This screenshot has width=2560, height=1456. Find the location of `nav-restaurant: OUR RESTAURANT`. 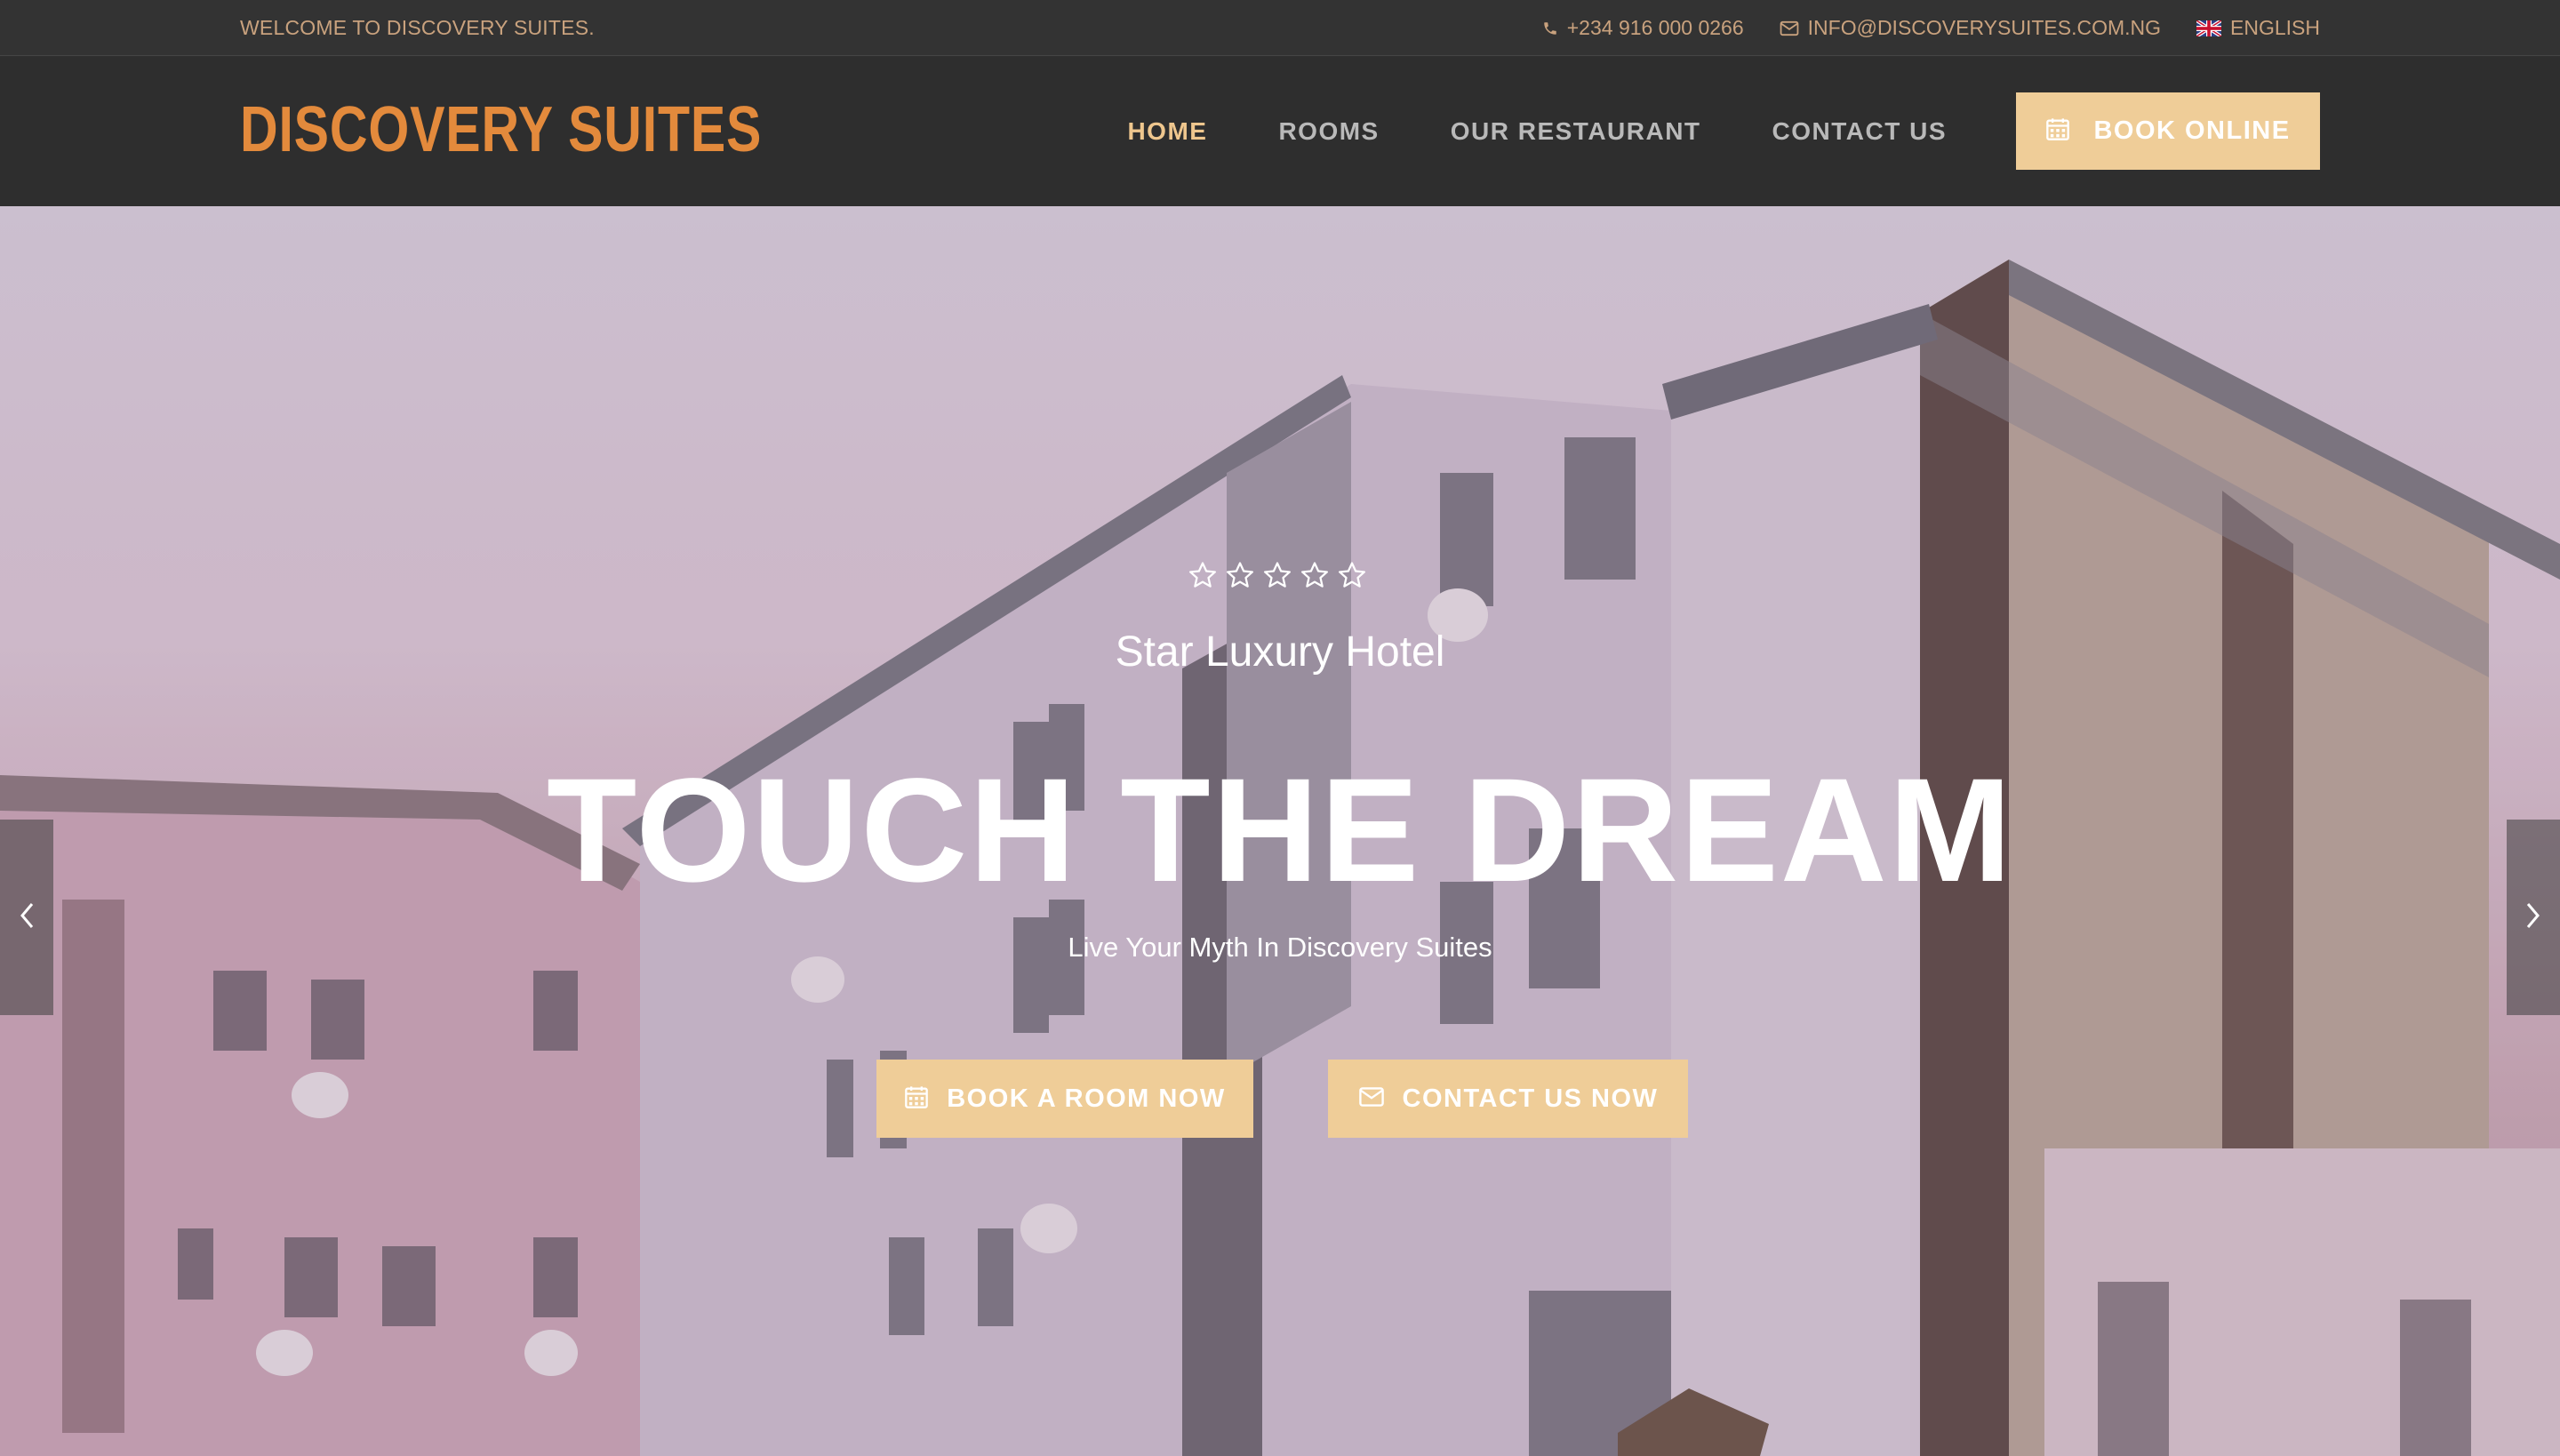

nav-restaurant: OUR RESTAURANT is located at coordinates (1576, 131).